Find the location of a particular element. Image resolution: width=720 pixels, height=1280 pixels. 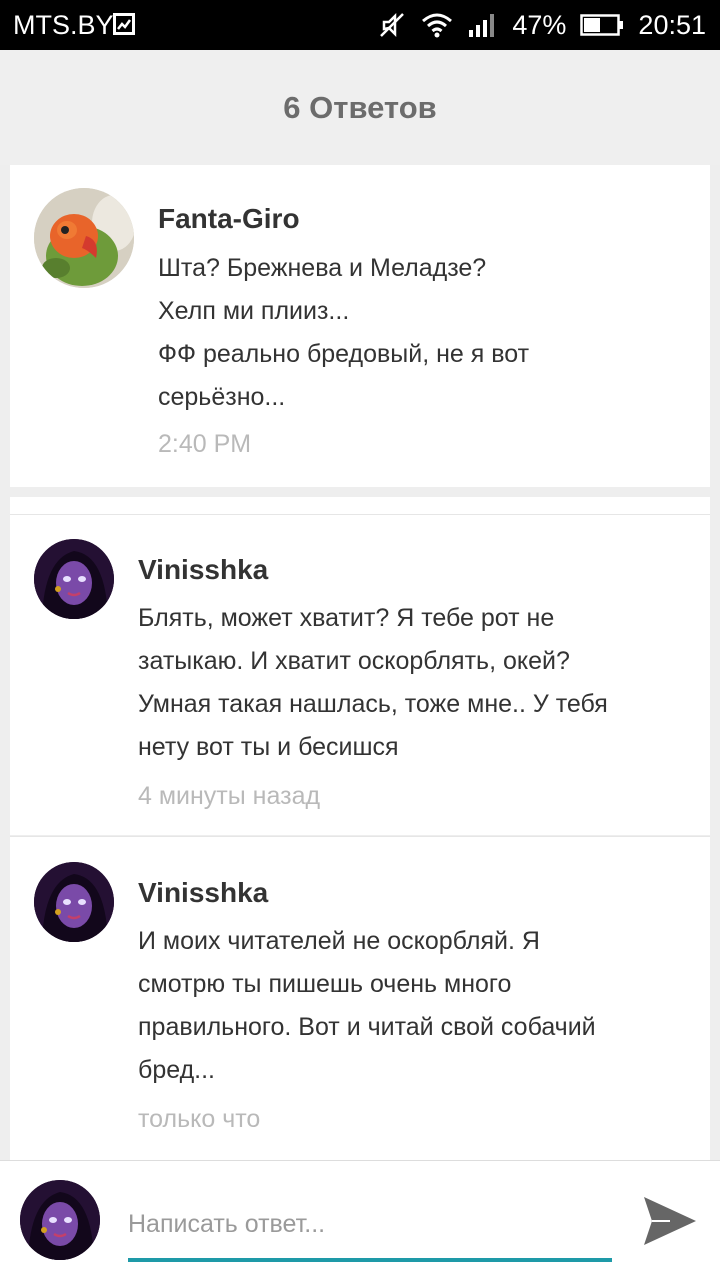

carrier-label: MTS.BY is located at coordinates (63, 25).